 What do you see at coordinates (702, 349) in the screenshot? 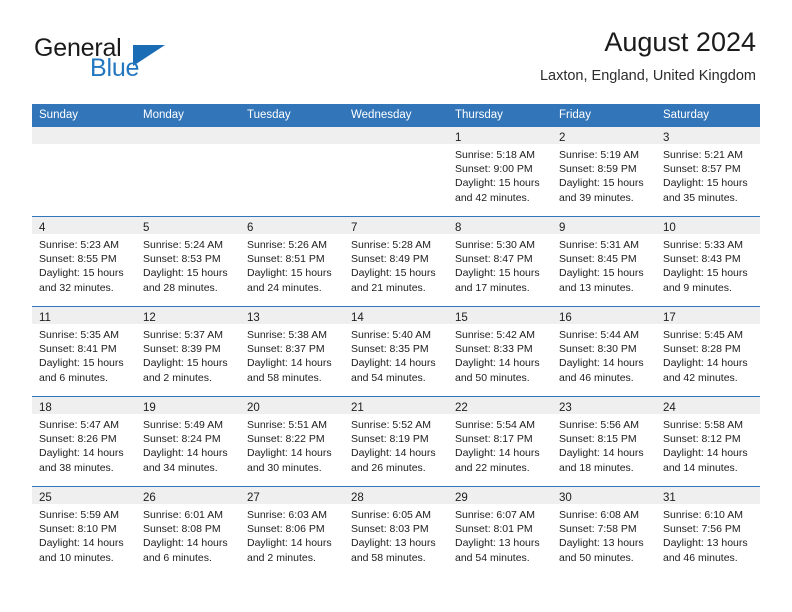
I see `sunset-text: Sunset: 8:28 PM` at bounding box center [702, 349].